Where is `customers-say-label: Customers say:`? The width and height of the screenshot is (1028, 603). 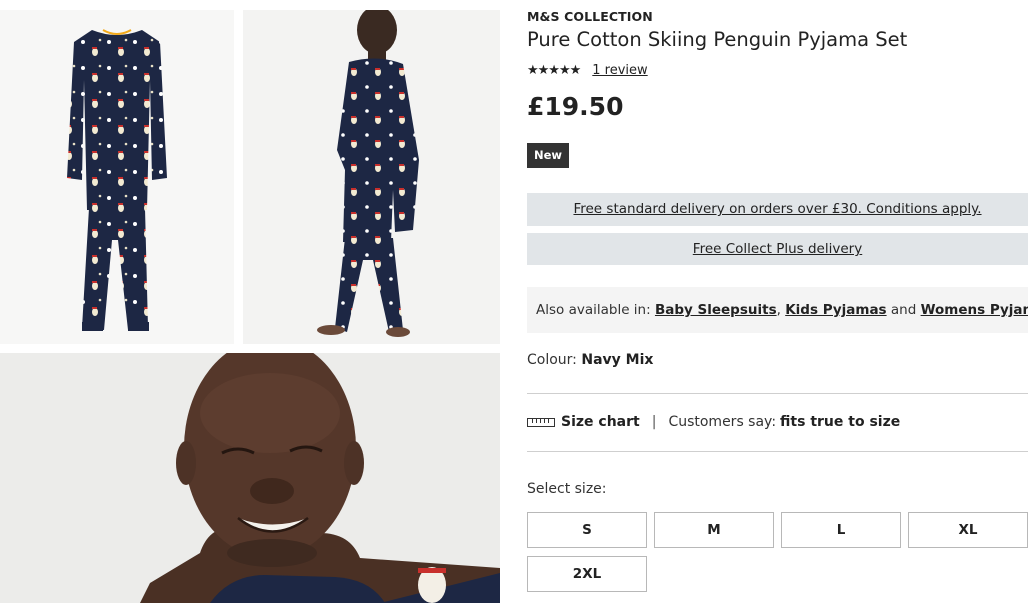
customers-say-label: Customers say: is located at coordinates (722, 422).